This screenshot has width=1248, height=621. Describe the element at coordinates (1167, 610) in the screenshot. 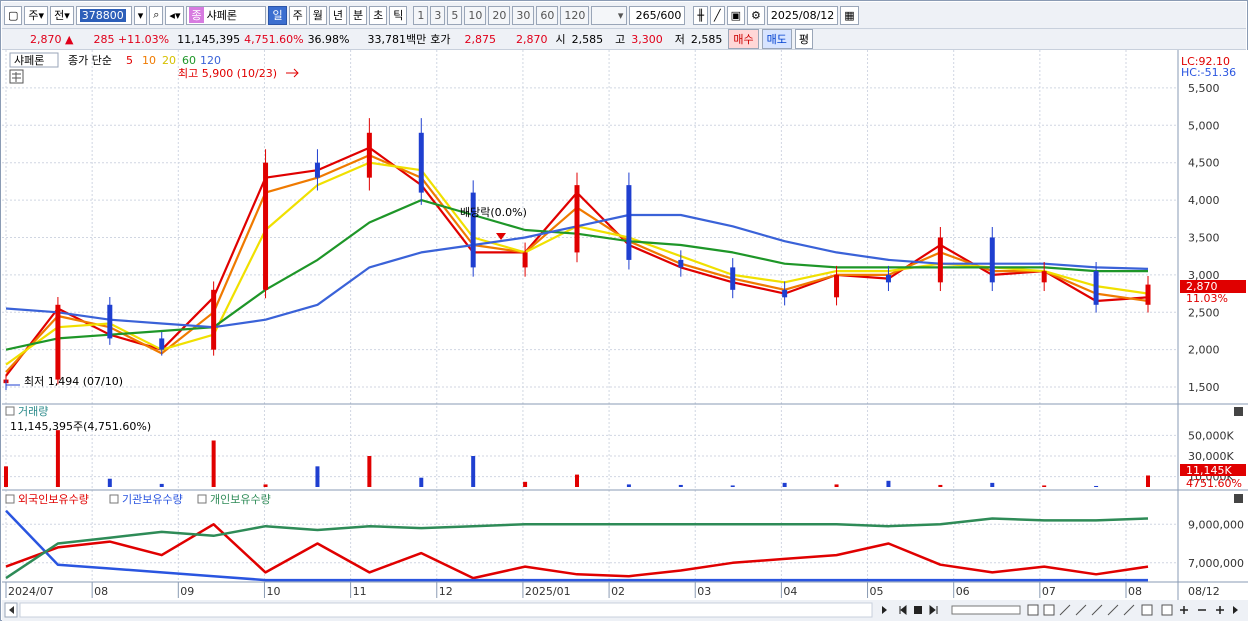

I see `reset-icon` at that location.